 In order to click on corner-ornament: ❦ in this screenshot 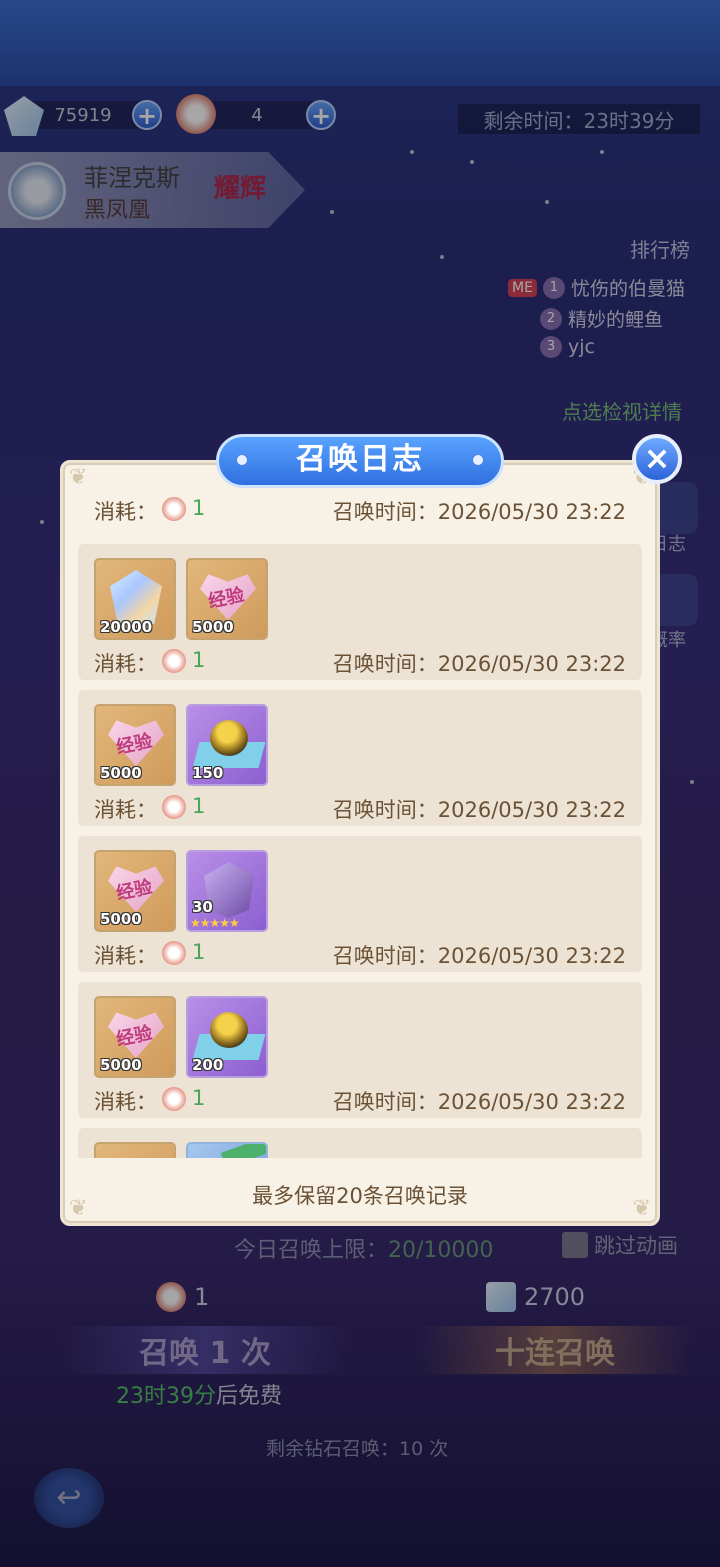, I will do `click(78, 477)`.